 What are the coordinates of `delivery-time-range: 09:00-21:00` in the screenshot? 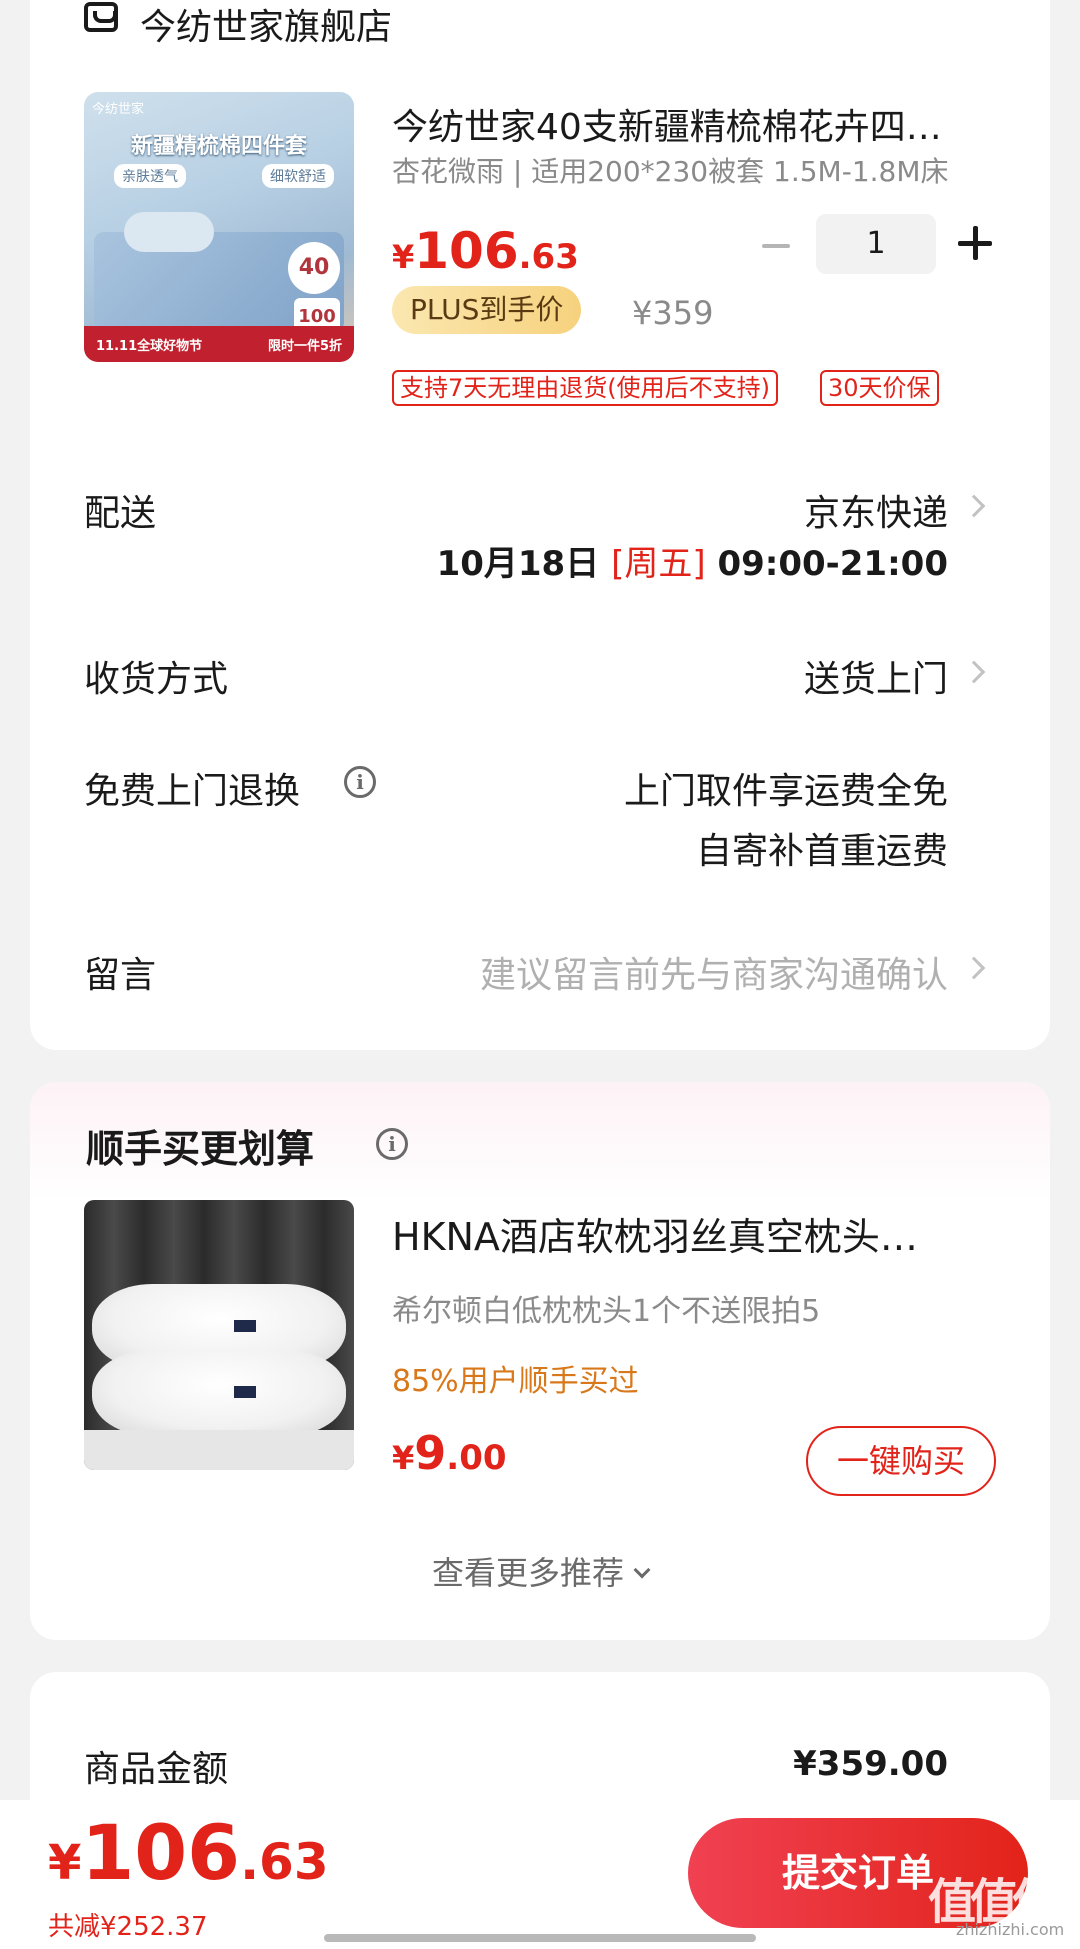 It's located at (832, 564).